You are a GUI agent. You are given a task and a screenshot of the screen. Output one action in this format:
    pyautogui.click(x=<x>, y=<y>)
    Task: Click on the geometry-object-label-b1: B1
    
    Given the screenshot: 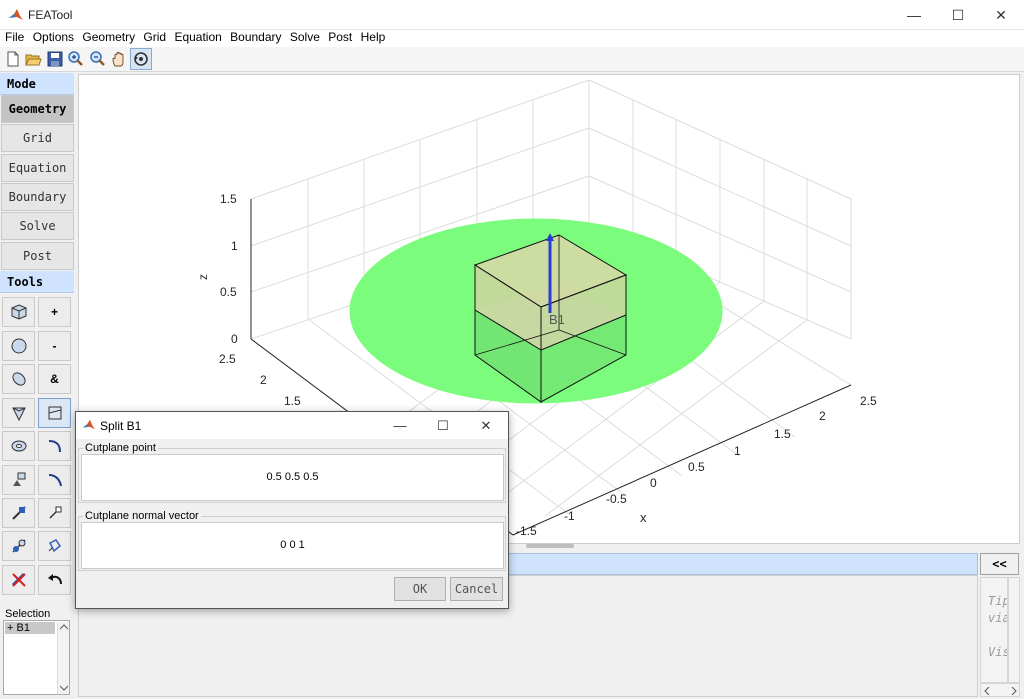 What is the action you would take?
    pyautogui.click(x=557, y=319)
    